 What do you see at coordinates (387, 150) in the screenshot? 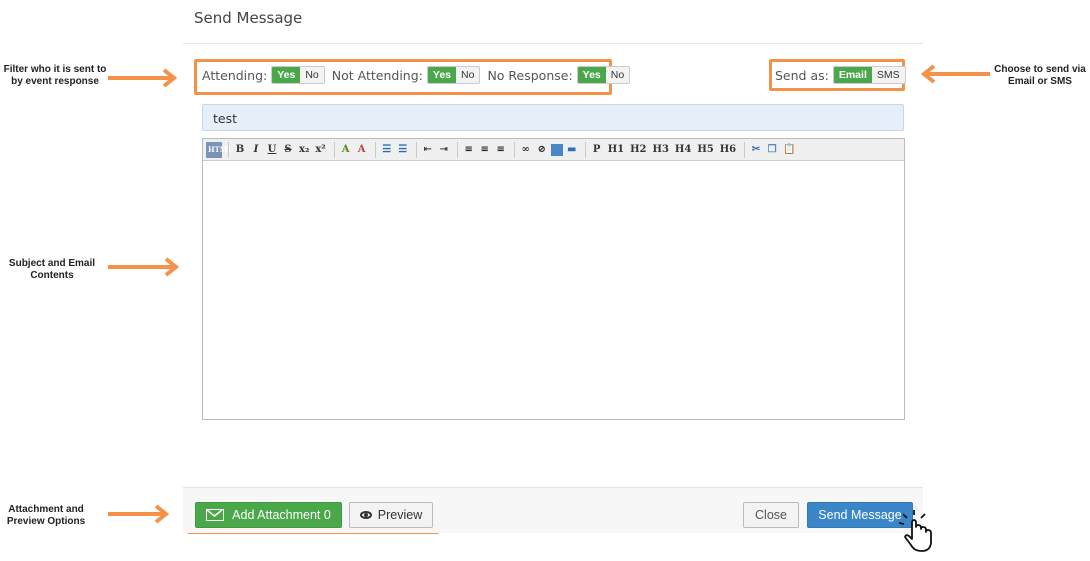
I see `ordered-list-icon: ☰` at bounding box center [387, 150].